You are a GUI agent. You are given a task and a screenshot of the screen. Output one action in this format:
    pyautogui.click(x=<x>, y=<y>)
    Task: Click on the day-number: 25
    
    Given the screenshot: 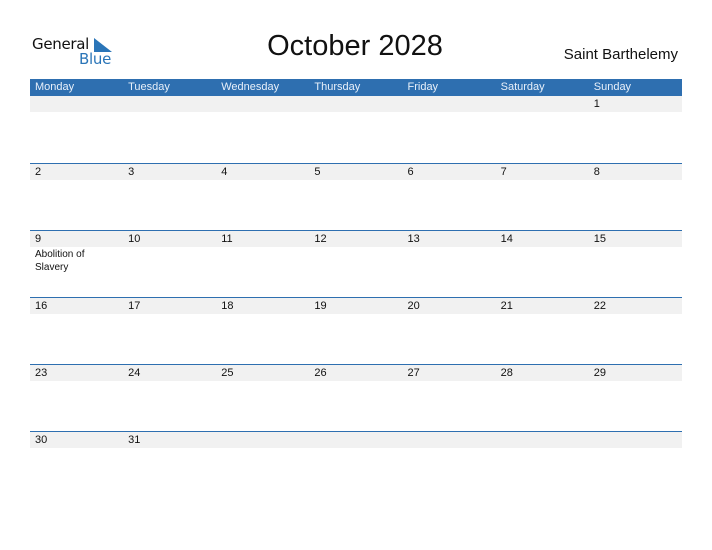 What is the action you would take?
    pyautogui.click(x=227, y=373)
    